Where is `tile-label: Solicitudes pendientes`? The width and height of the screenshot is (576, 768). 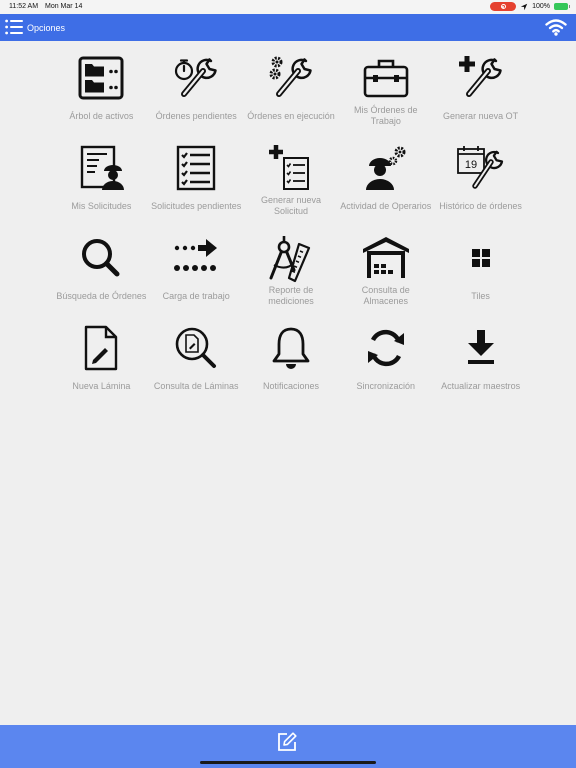
tile-label: Solicitudes pendientes is located at coordinates (196, 205).